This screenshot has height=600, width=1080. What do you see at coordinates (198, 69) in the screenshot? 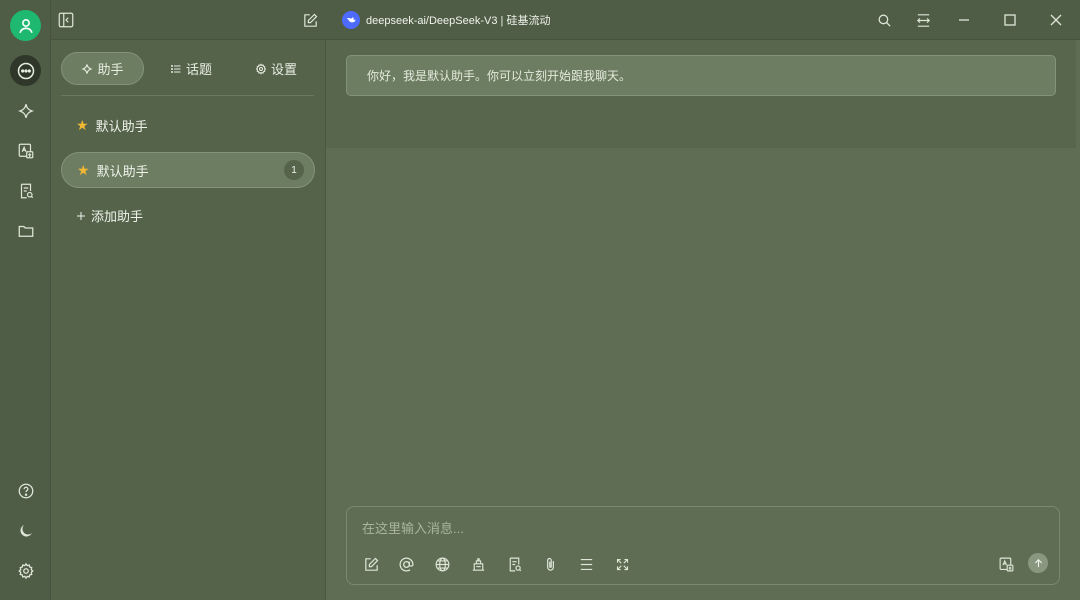
I see `tab-label: 话题` at bounding box center [198, 69].